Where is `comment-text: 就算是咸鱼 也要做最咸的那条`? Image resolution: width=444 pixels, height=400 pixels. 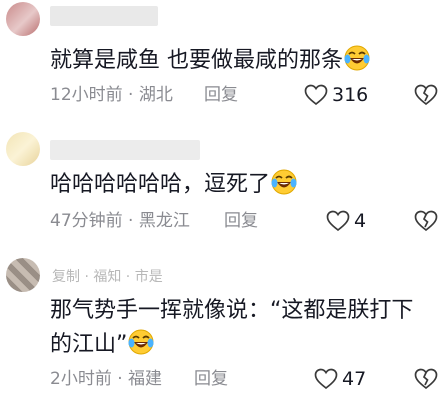 comment-text: 就算是咸鱼 也要做最咸的那条 is located at coordinates (235, 61).